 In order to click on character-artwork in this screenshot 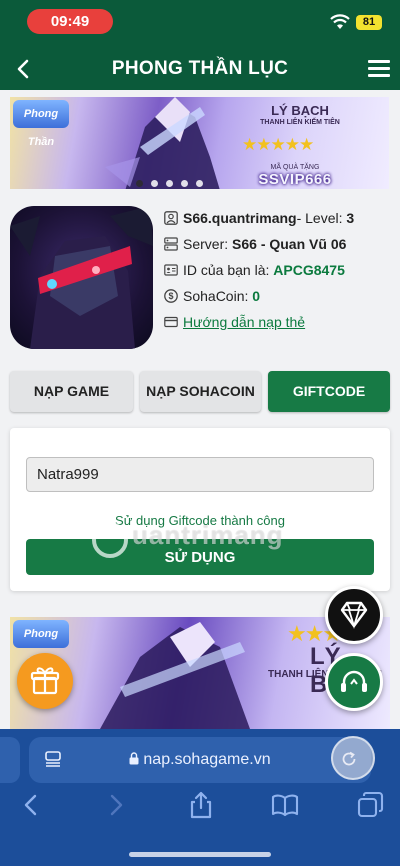, I will do `click(175, 675)`.